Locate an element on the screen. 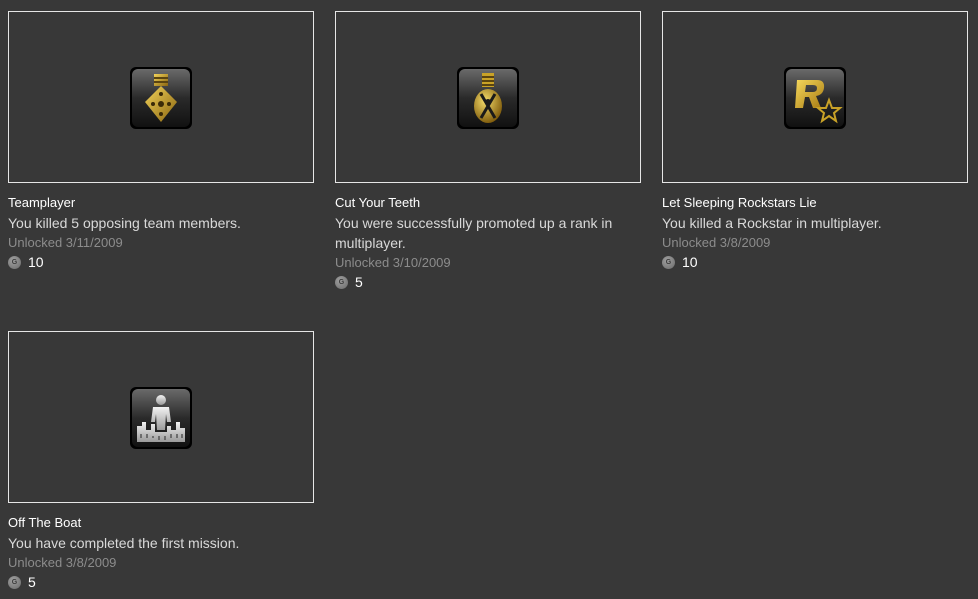  cross-medal-icon is located at coordinates (161, 98).